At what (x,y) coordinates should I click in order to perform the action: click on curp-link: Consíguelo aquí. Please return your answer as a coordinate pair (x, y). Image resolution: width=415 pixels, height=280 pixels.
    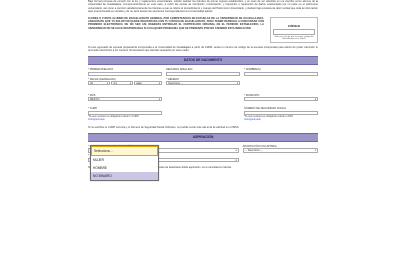
    Looking at the image, I should click on (96, 120).